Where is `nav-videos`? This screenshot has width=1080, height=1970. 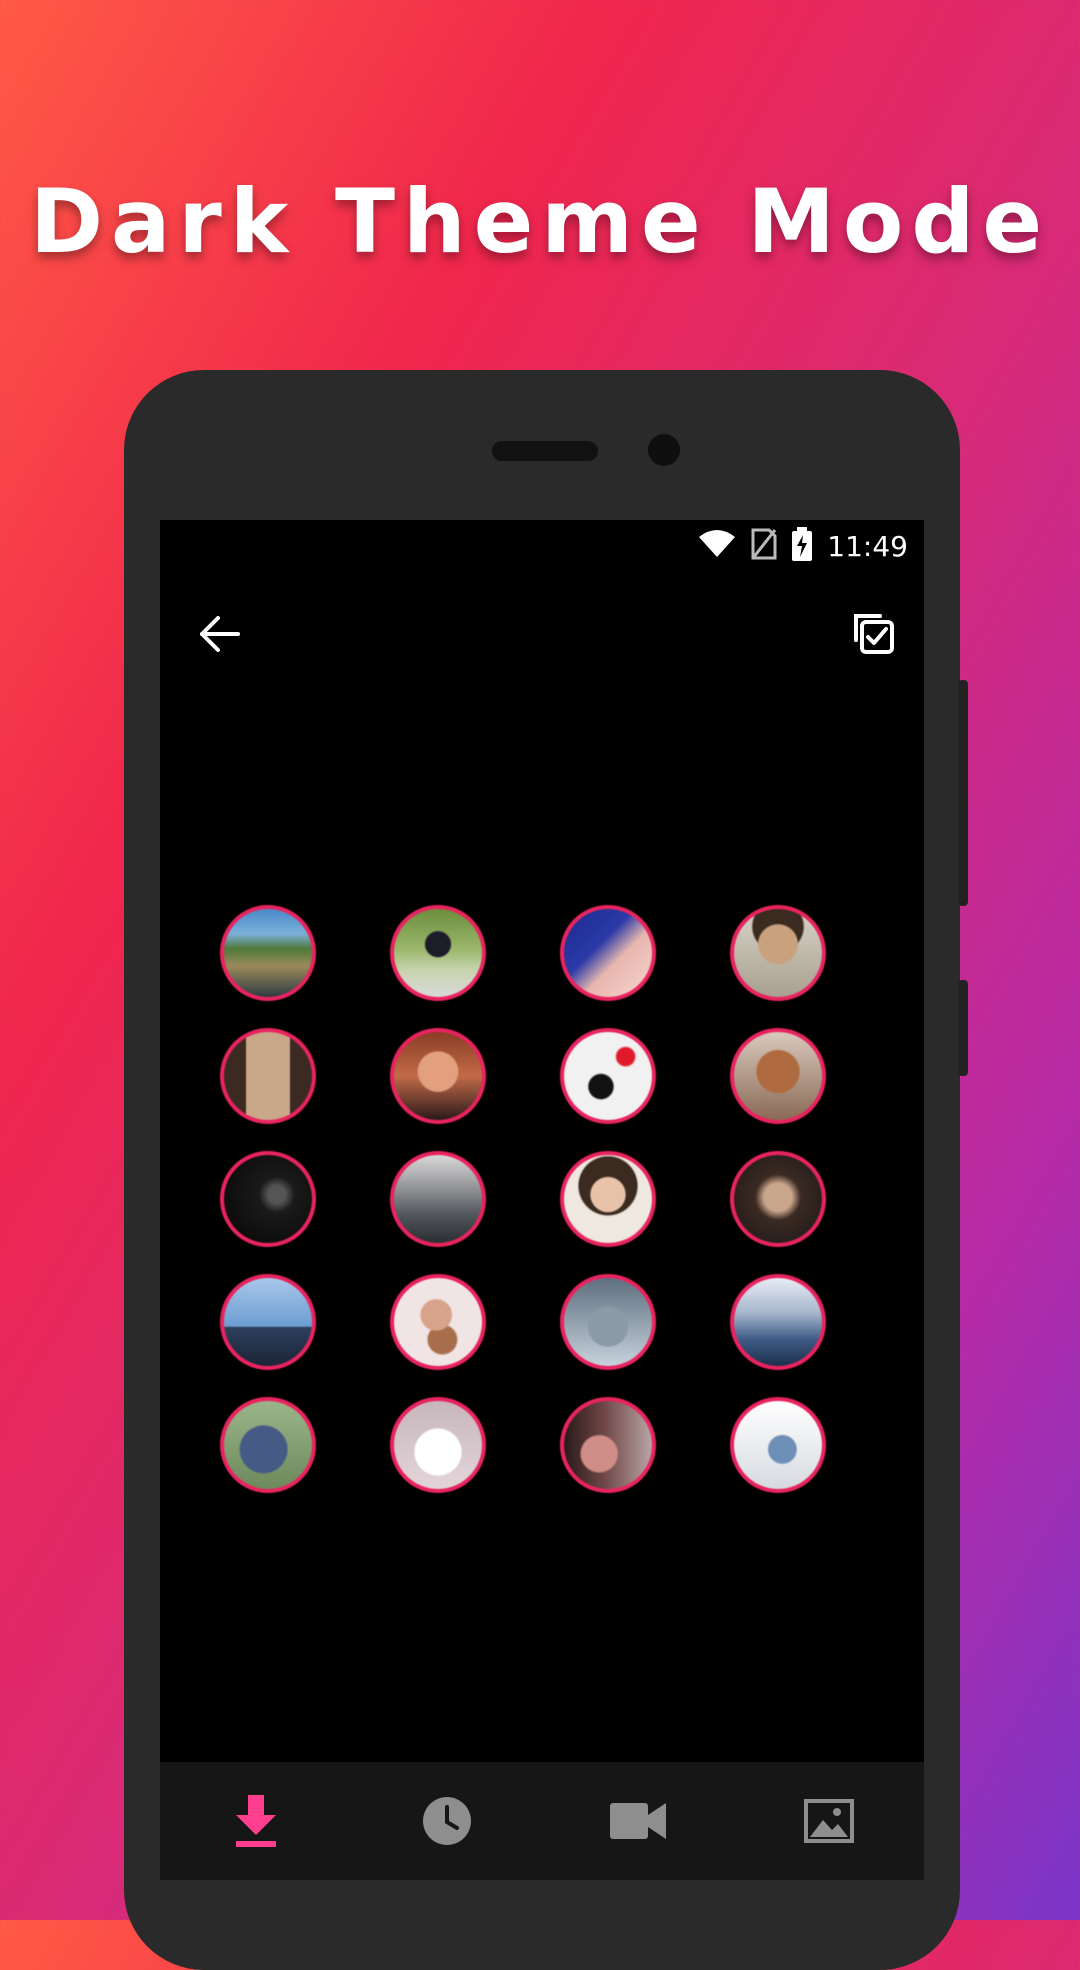 nav-videos is located at coordinates (638, 1821).